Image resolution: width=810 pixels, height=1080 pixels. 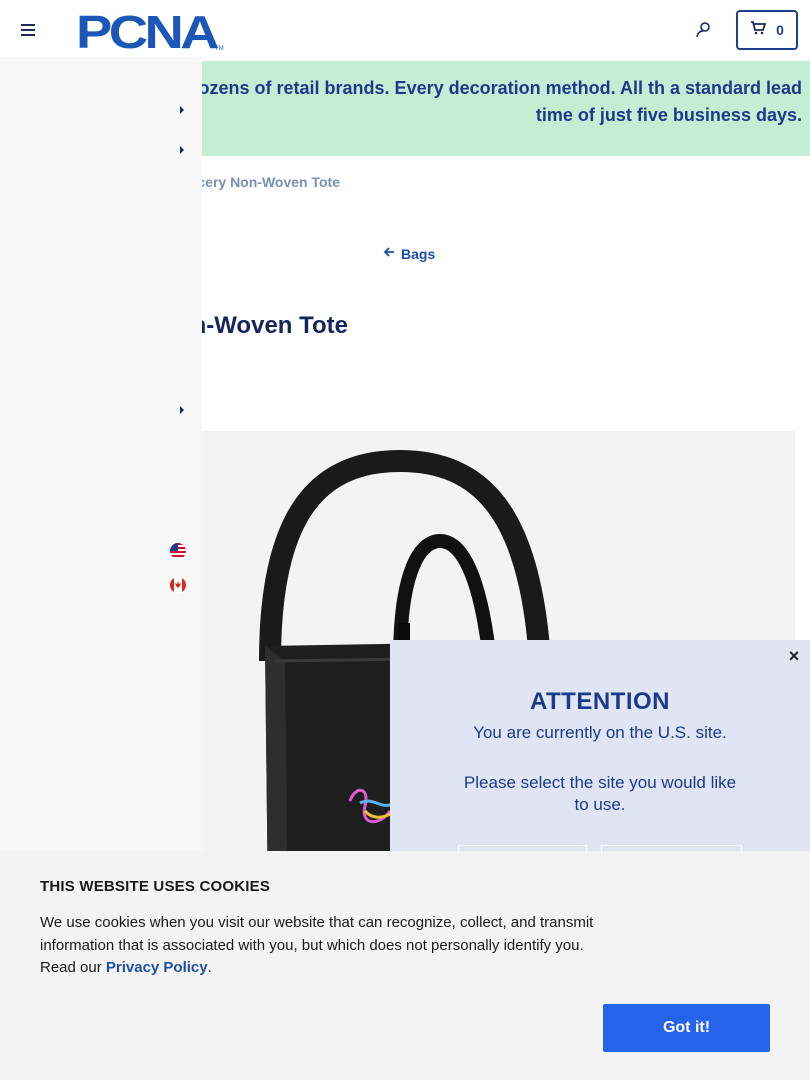 What do you see at coordinates (157, 967) in the screenshot?
I see `privacy-policy-link: Privacy Policy` at bounding box center [157, 967].